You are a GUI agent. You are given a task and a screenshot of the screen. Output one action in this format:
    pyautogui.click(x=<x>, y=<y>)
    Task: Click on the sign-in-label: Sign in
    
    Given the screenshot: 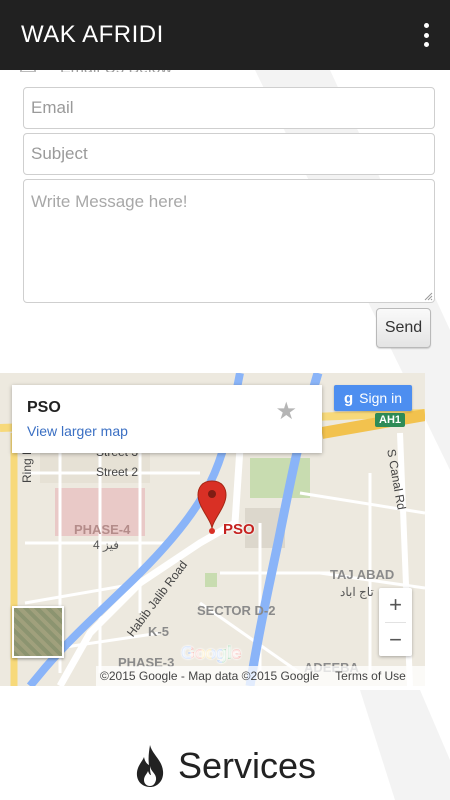 What is the action you would take?
    pyautogui.click(x=380, y=398)
    